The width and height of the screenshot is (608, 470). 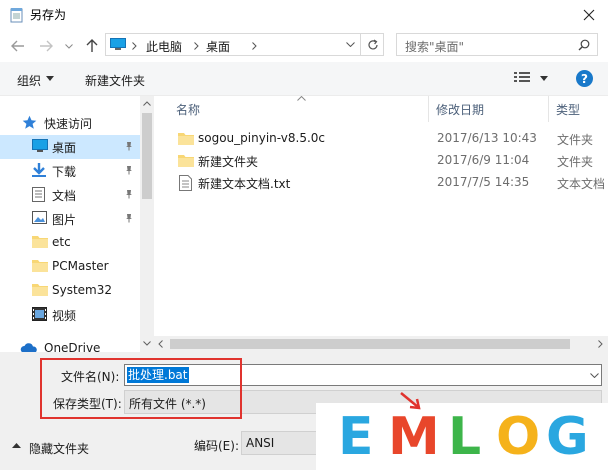 I want to click on recent-locations-button, so click(x=69, y=46).